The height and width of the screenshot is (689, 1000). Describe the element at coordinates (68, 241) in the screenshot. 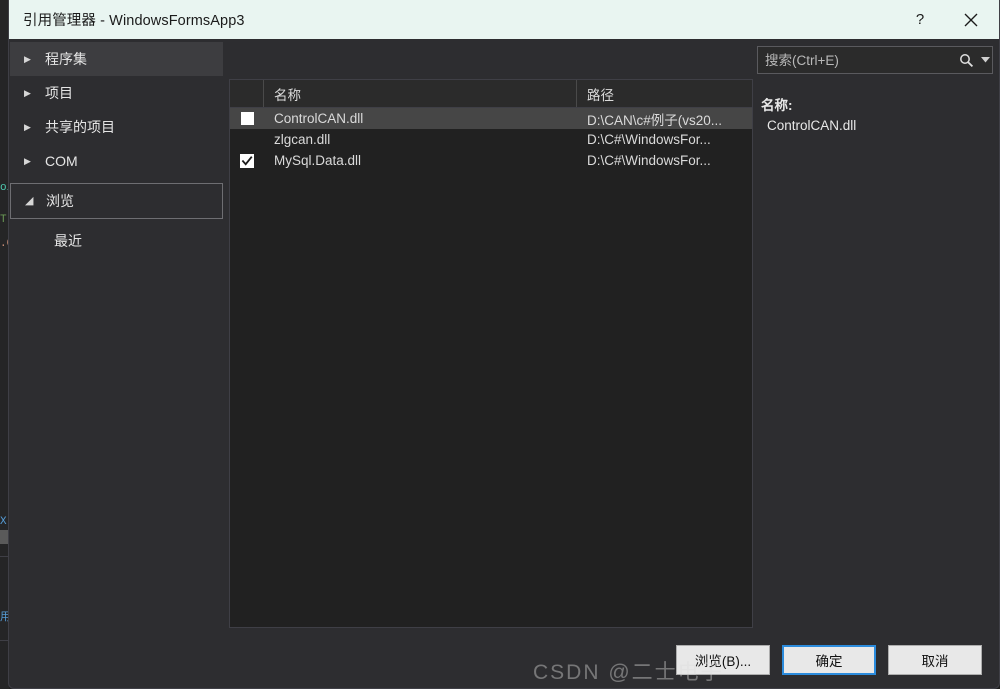

I see `sidebar-subitem-label: 最近` at that location.